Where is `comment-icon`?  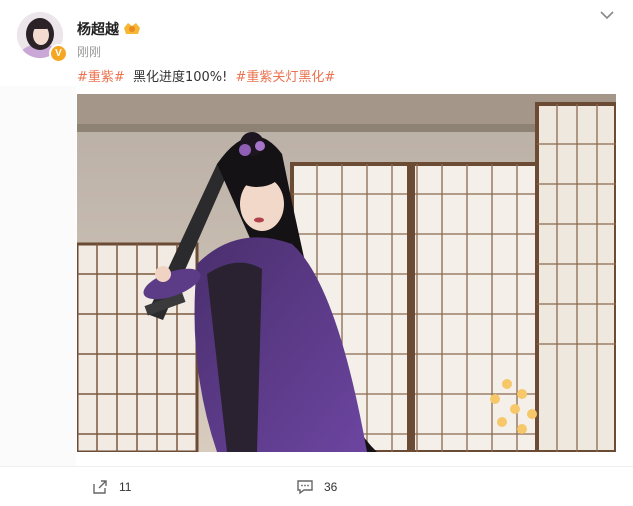
comment-icon is located at coordinates (305, 487).